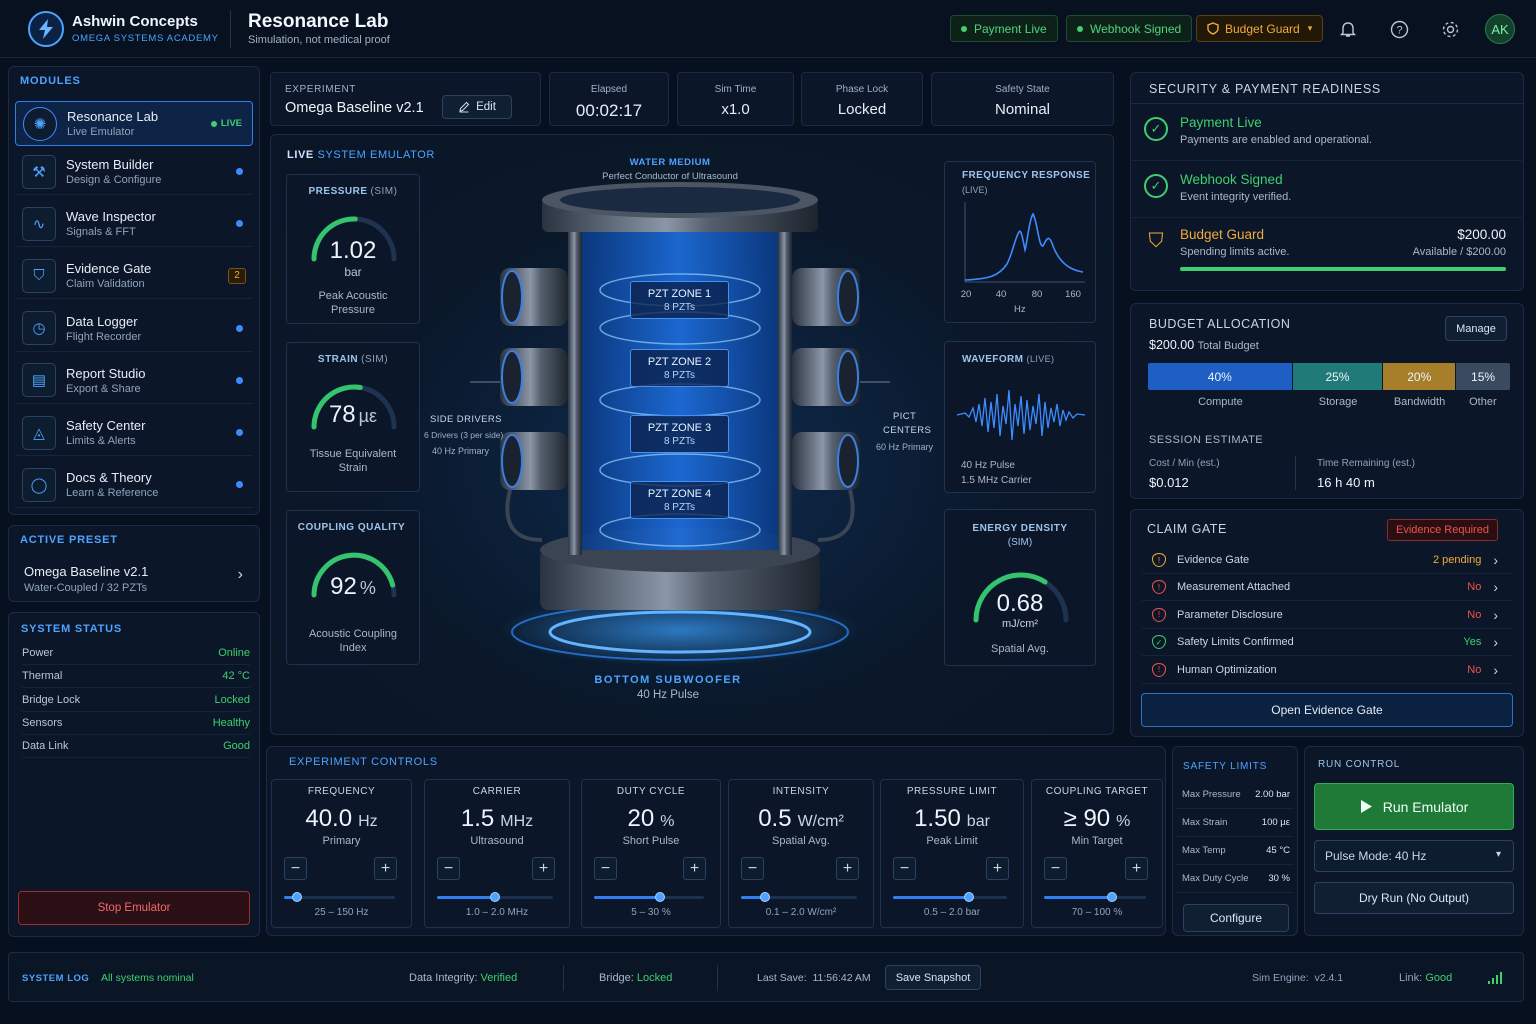 The height and width of the screenshot is (1024, 1536). I want to click on budget-segment-storage: 25%, so click(1338, 376).